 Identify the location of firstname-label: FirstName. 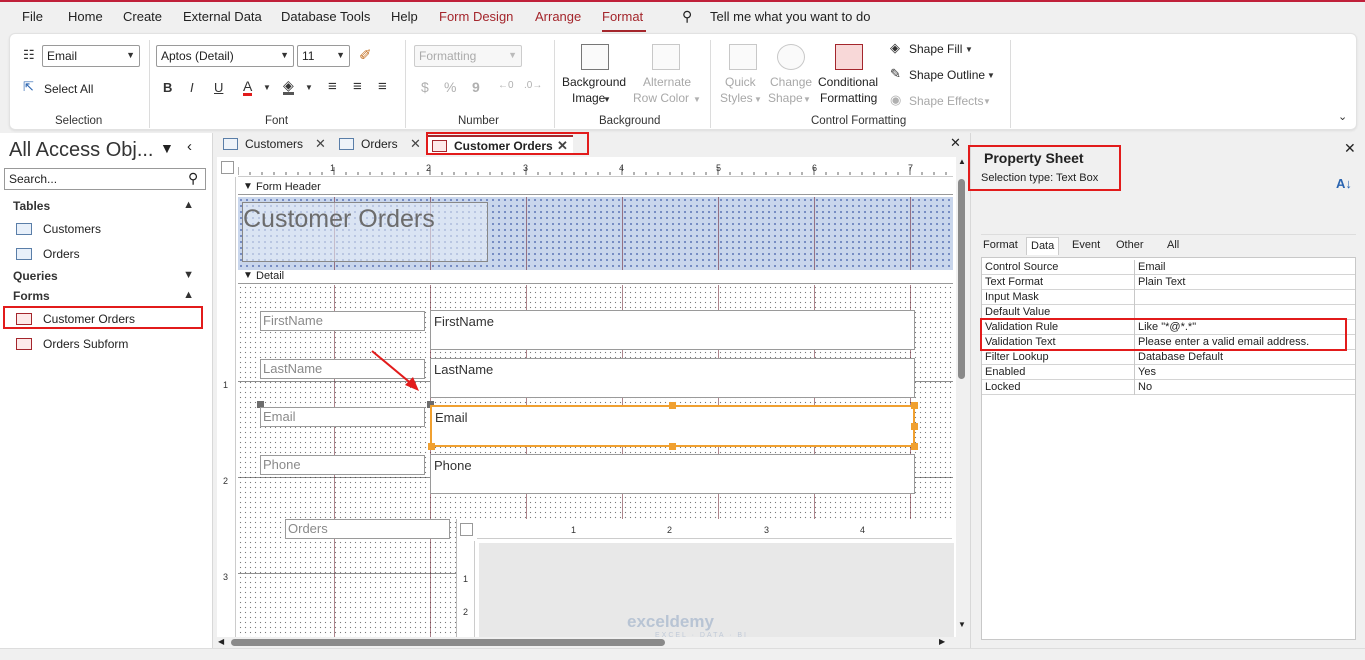
(342, 321).